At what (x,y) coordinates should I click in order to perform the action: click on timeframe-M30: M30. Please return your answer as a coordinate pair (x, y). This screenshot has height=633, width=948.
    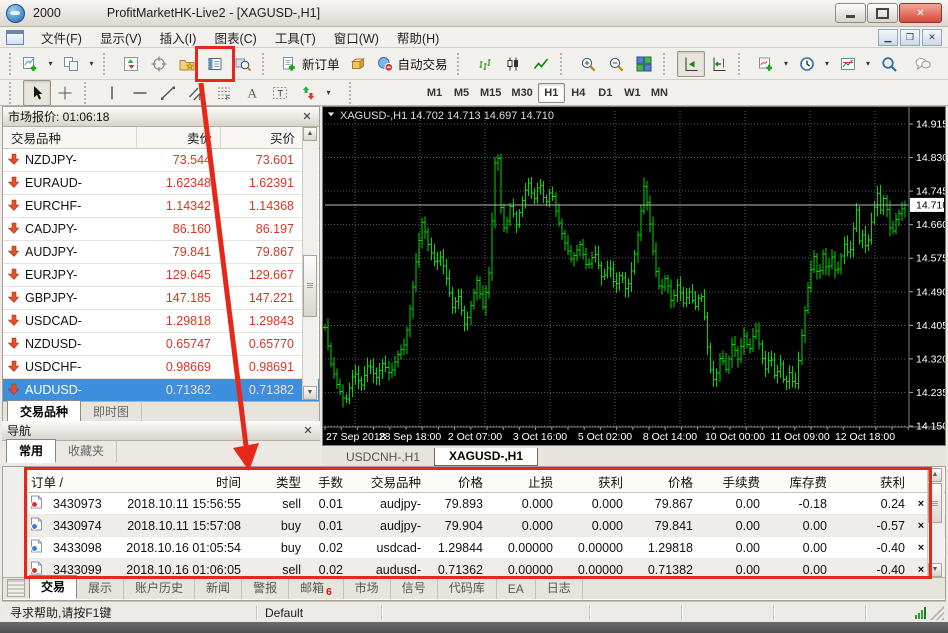
    Looking at the image, I should click on (521, 93).